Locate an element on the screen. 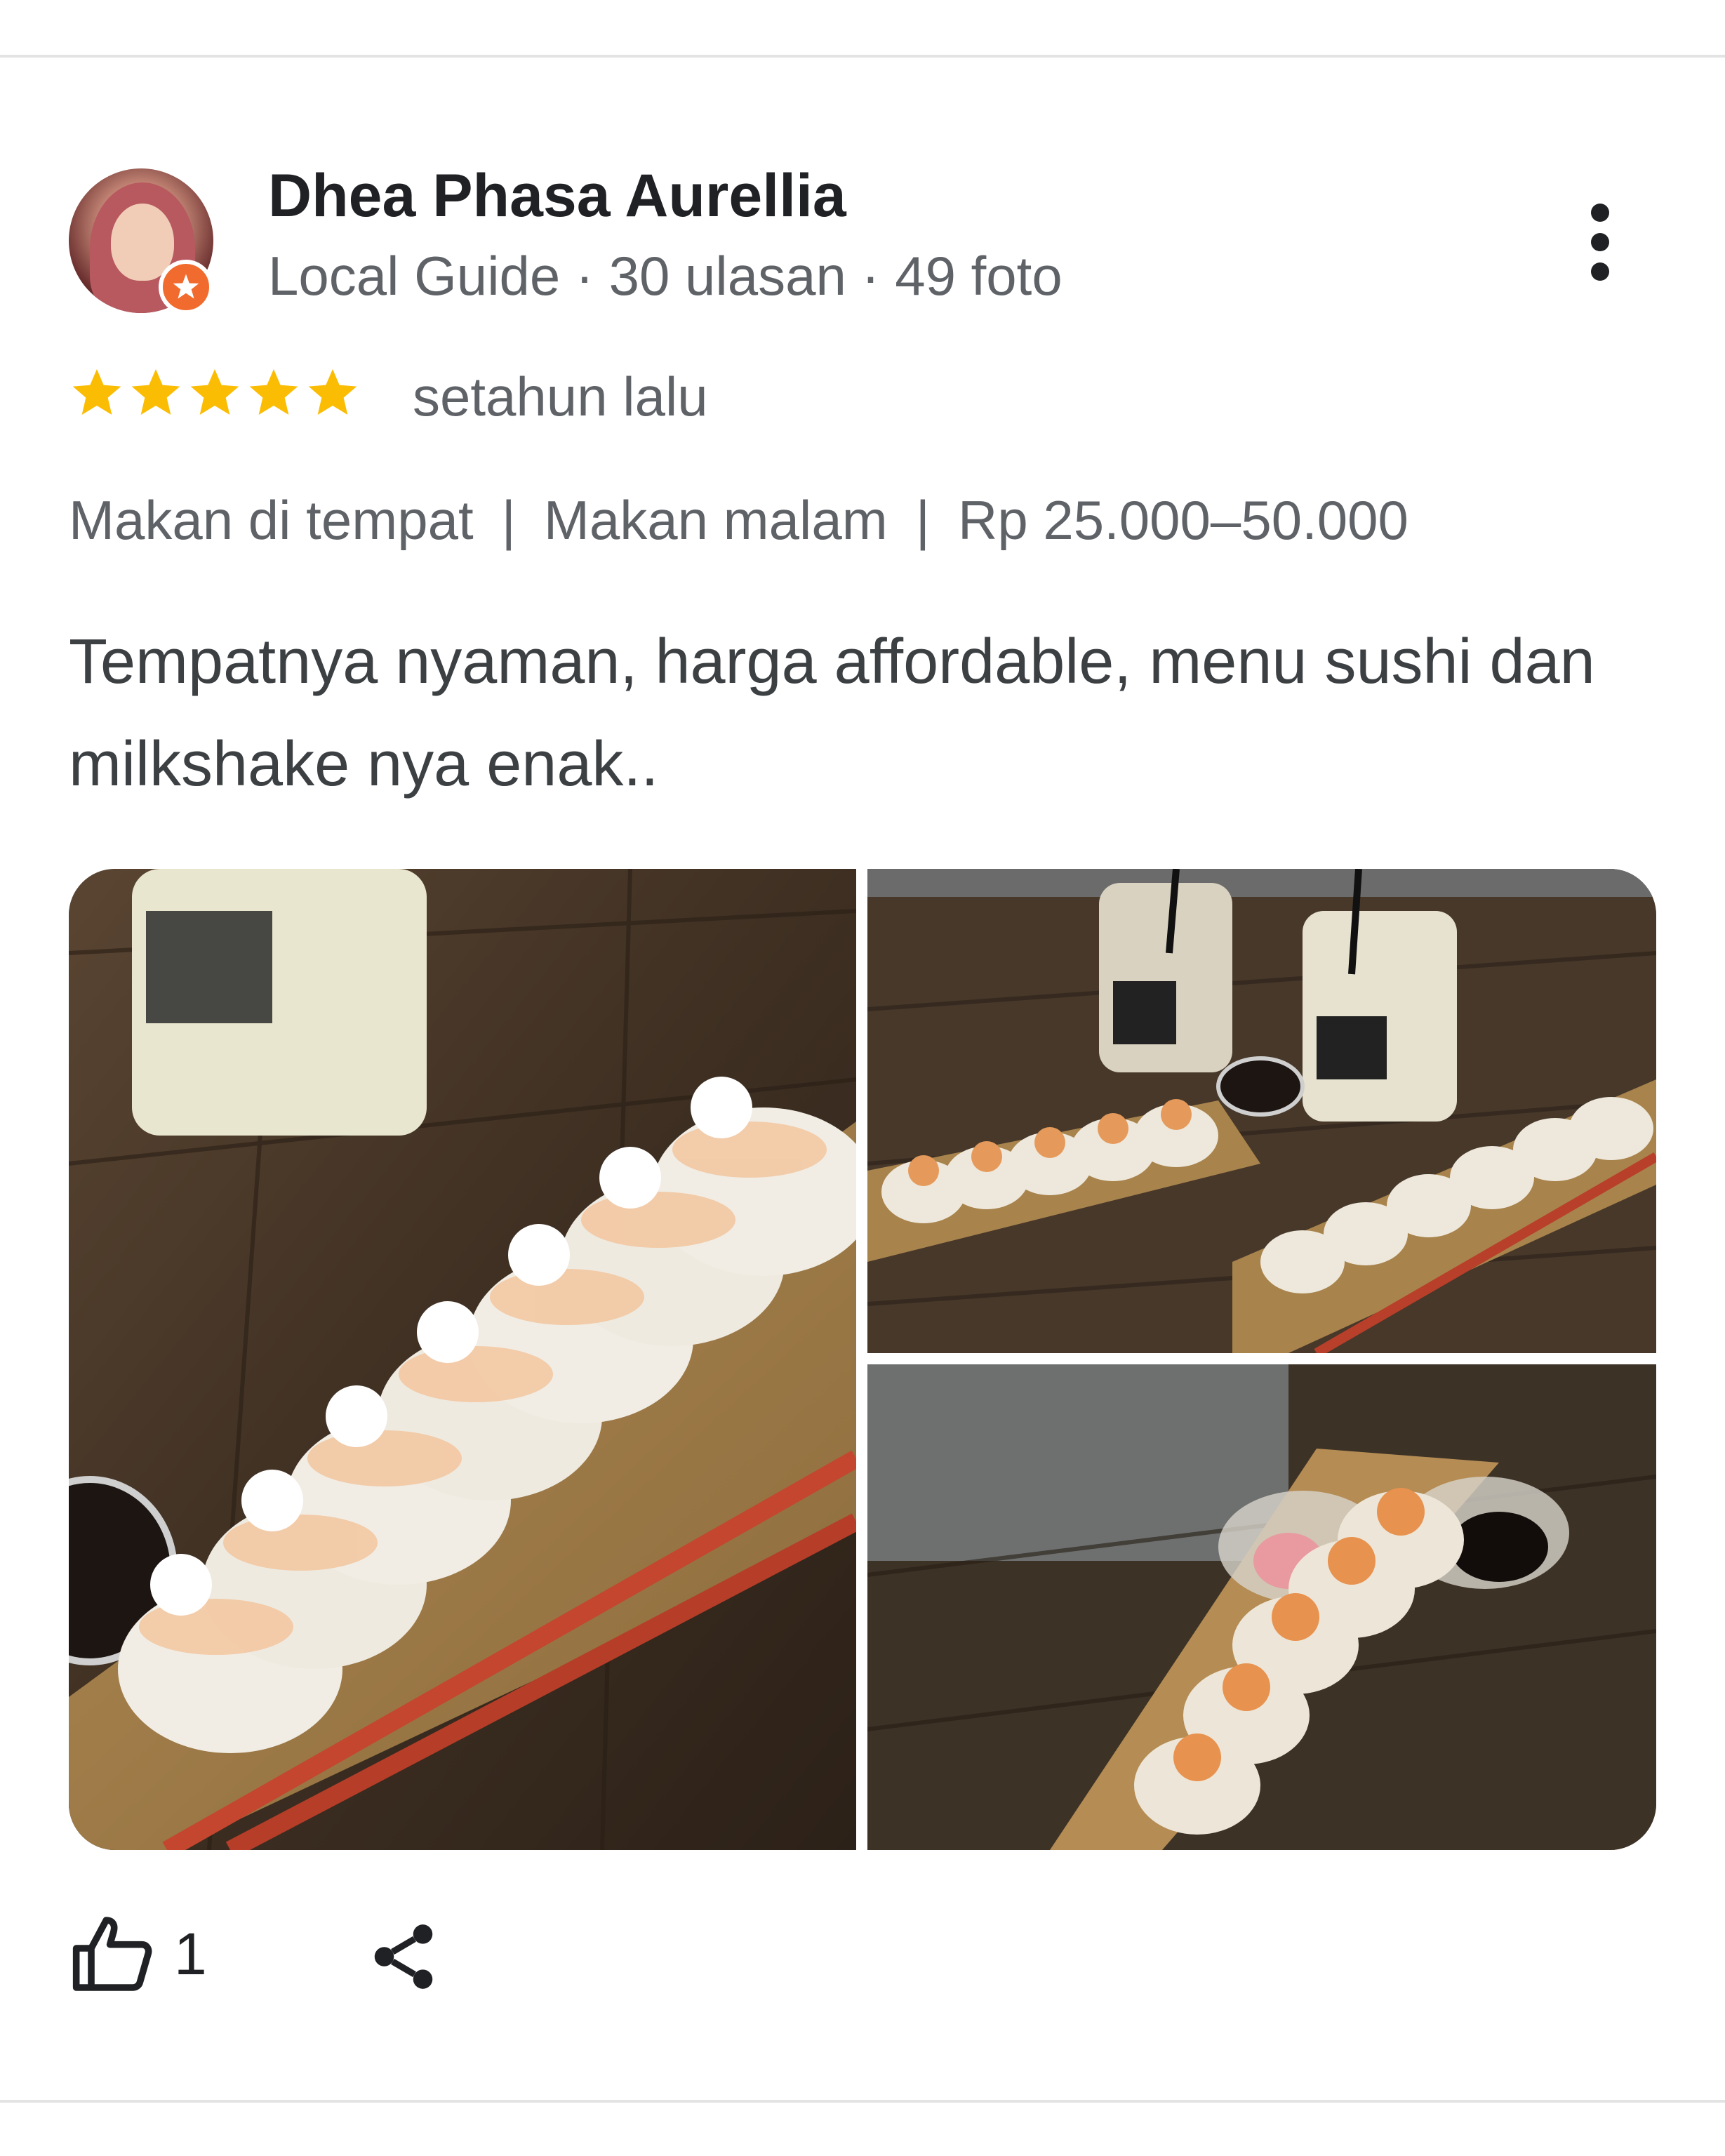 The height and width of the screenshot is (2156, 1725). reviewer-name: Dhea Phasa Aurellia is located at coordinates (557, 196).